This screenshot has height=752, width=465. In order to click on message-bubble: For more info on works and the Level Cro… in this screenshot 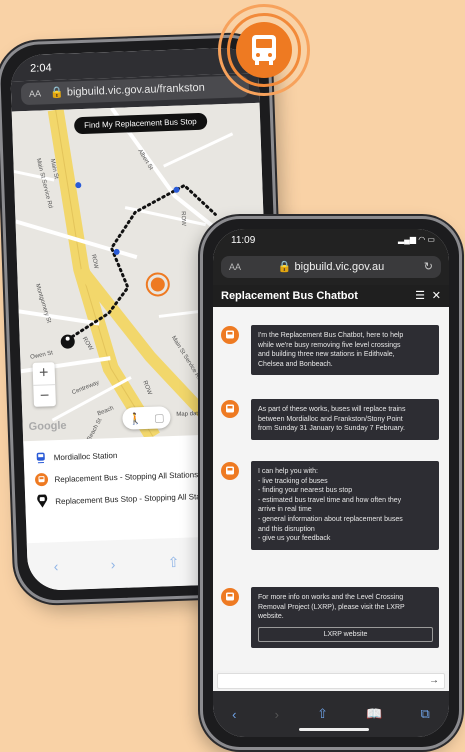, I will do `click(345, 617)`.